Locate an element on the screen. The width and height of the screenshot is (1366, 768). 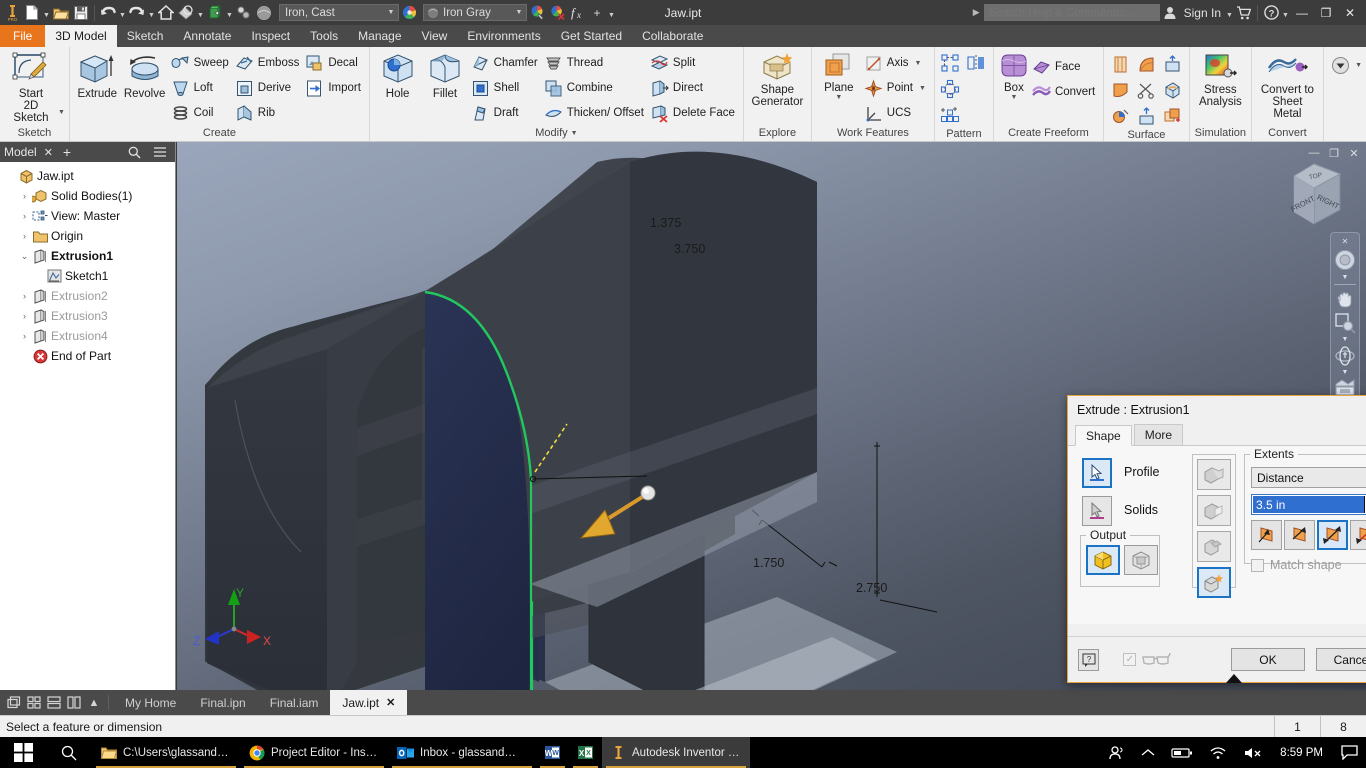
tile-vertical-icon is located at coordinates (74, 702).